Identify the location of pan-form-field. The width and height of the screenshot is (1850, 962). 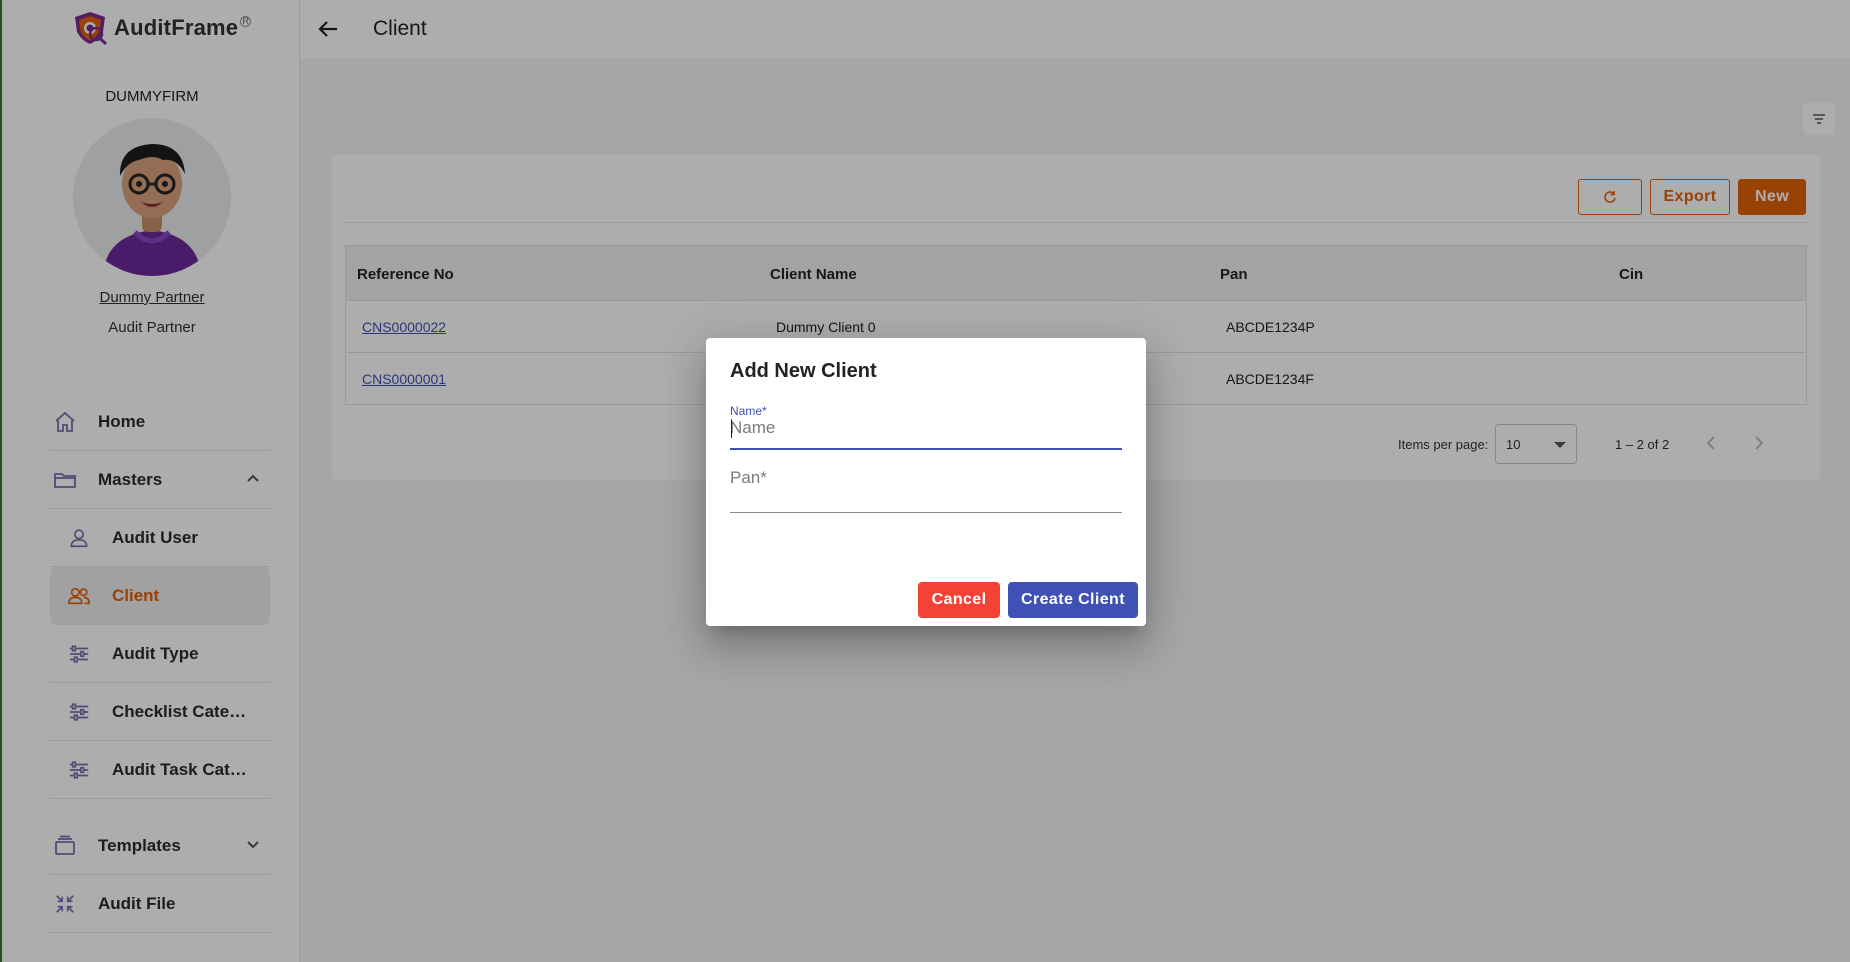
(926, 491).